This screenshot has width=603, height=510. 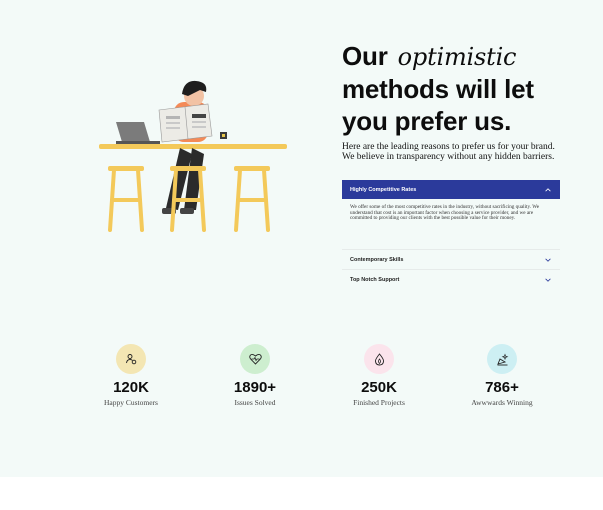 I want to click on stat-label: Finished Projects, so click(x=379, y=402).